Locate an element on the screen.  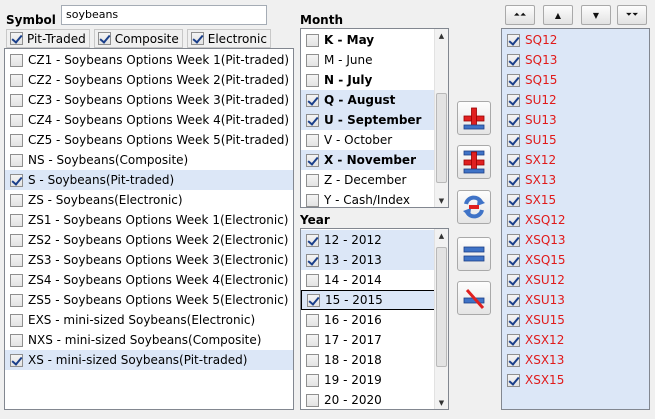
symbol-list-item: EXS - mini-sized Soybeans(Electronic) is located at coordinates (149, 320).